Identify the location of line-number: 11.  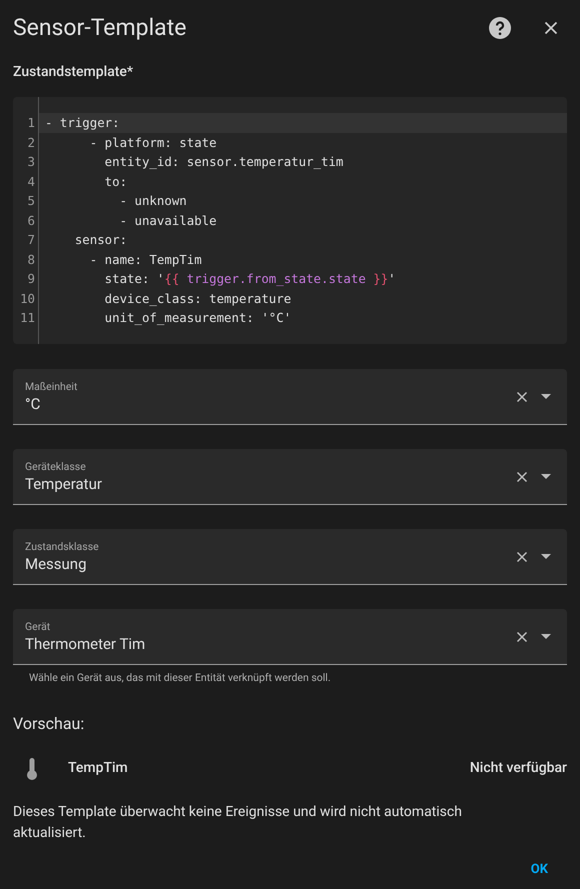
(27, 318).